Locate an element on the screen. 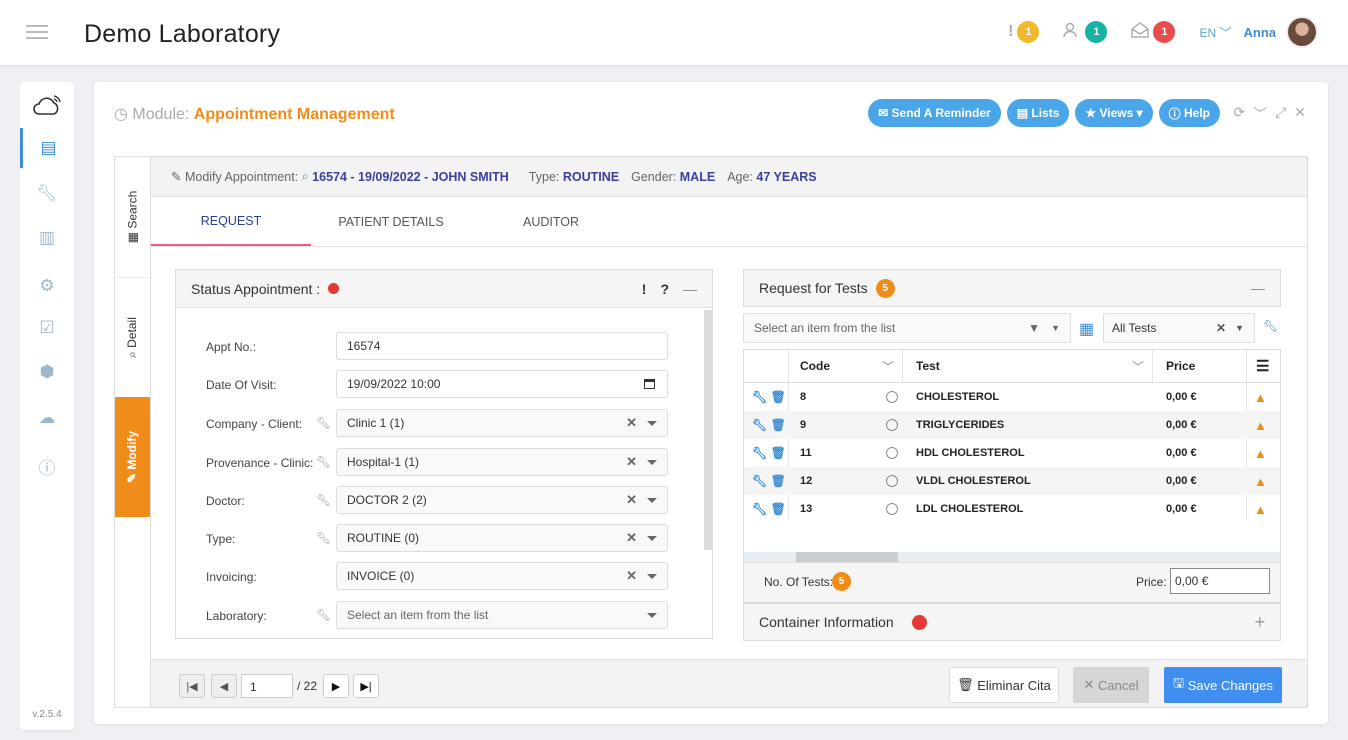 This screenshot has width=1348, height=740. price-column-header: Price is located at coordinates (1180, 366).